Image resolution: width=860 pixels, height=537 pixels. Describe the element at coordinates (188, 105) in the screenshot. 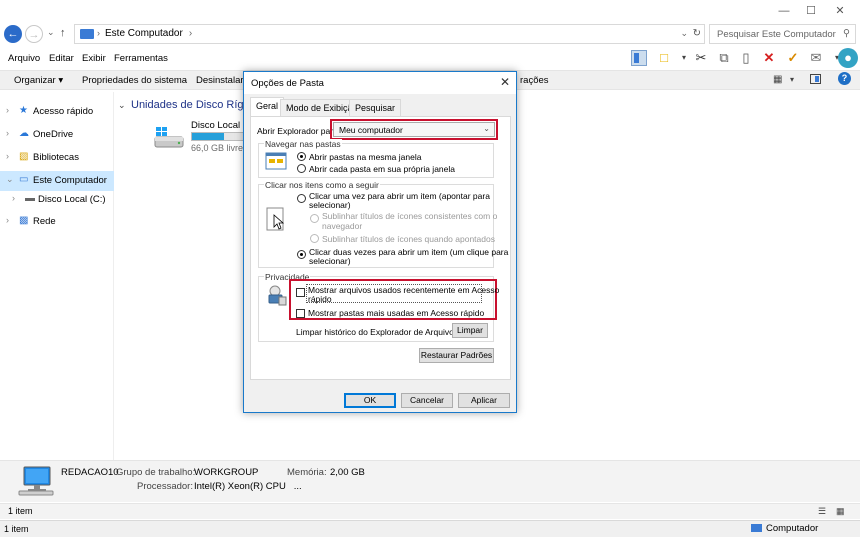

I see `group-header: Unidades de Disco Rígi` at that location.